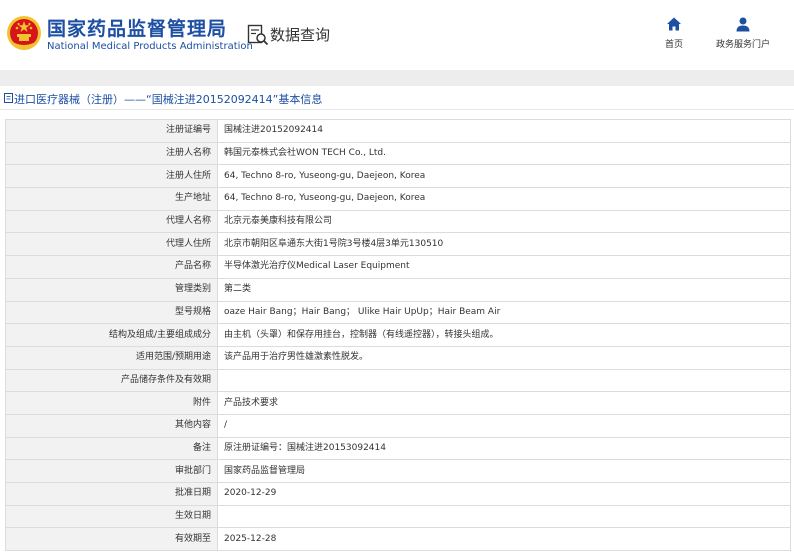 The height and width of the screenshot is (557, 794). Describe the element at coordinates (8, 98) in the screenshot. I see `document-icon` at that location.